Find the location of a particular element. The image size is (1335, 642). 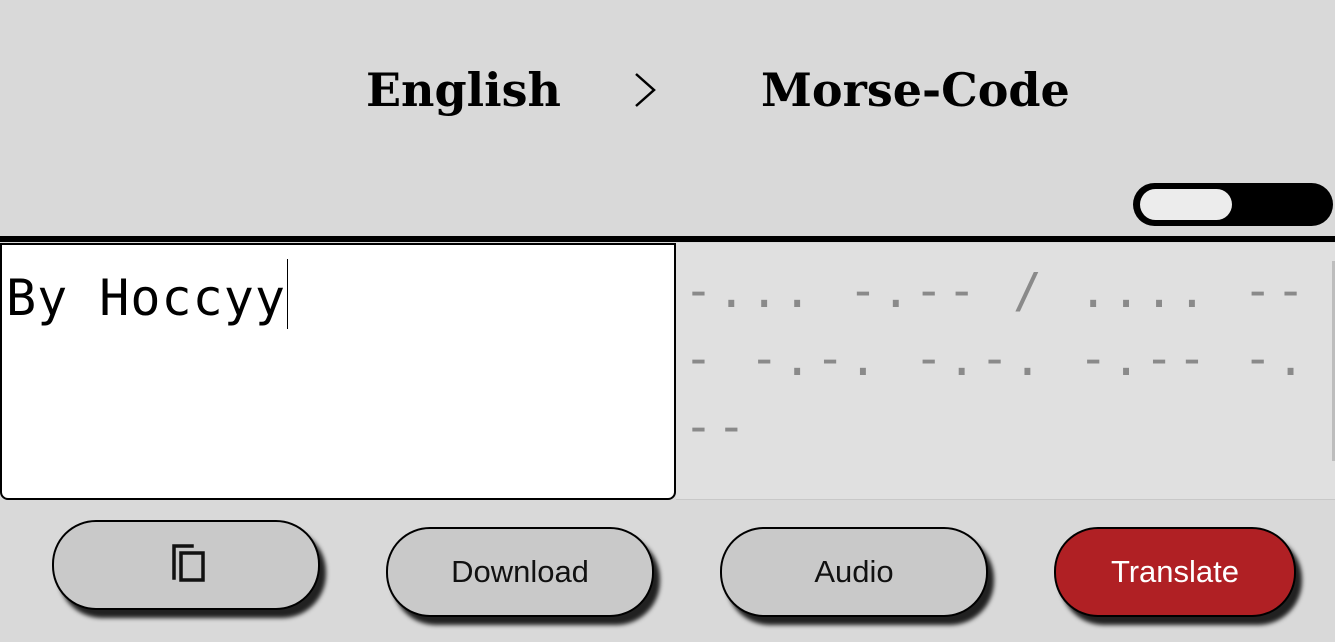

download-button: Download is located at coordinates (520, 572).